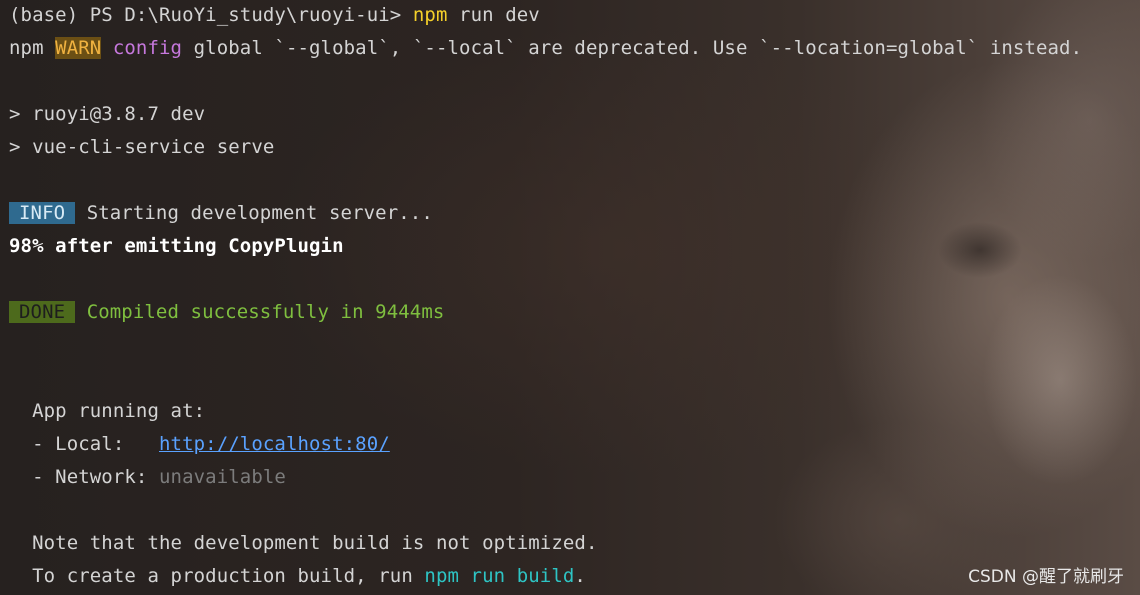 This screenshot has height=595, width=1140. I want to click on script-line-2: > vue-cli-service serve, so click(142, 147).